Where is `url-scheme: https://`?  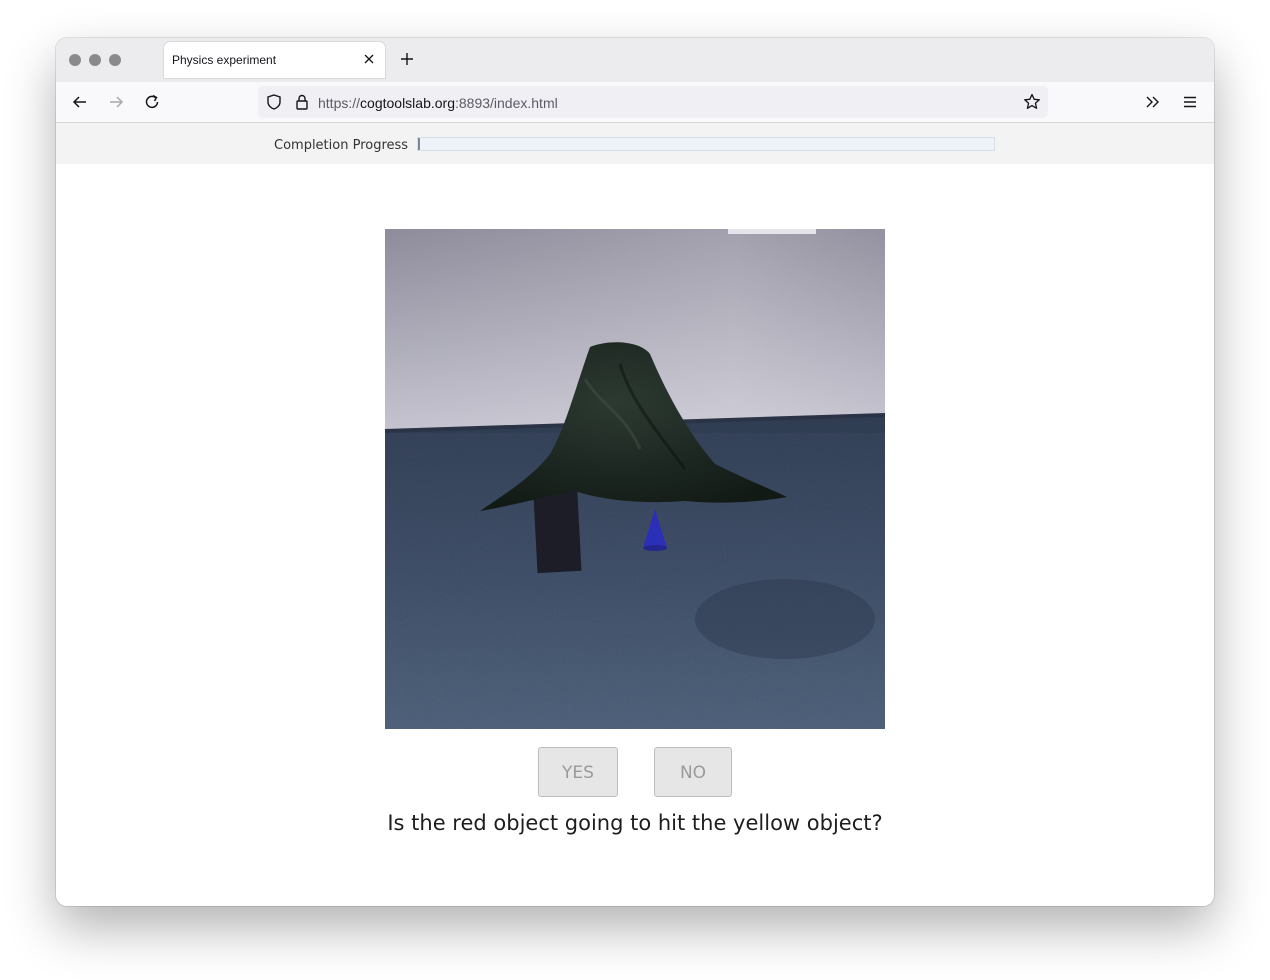
url-scheme: https:// is located at coordinates (339, 103).